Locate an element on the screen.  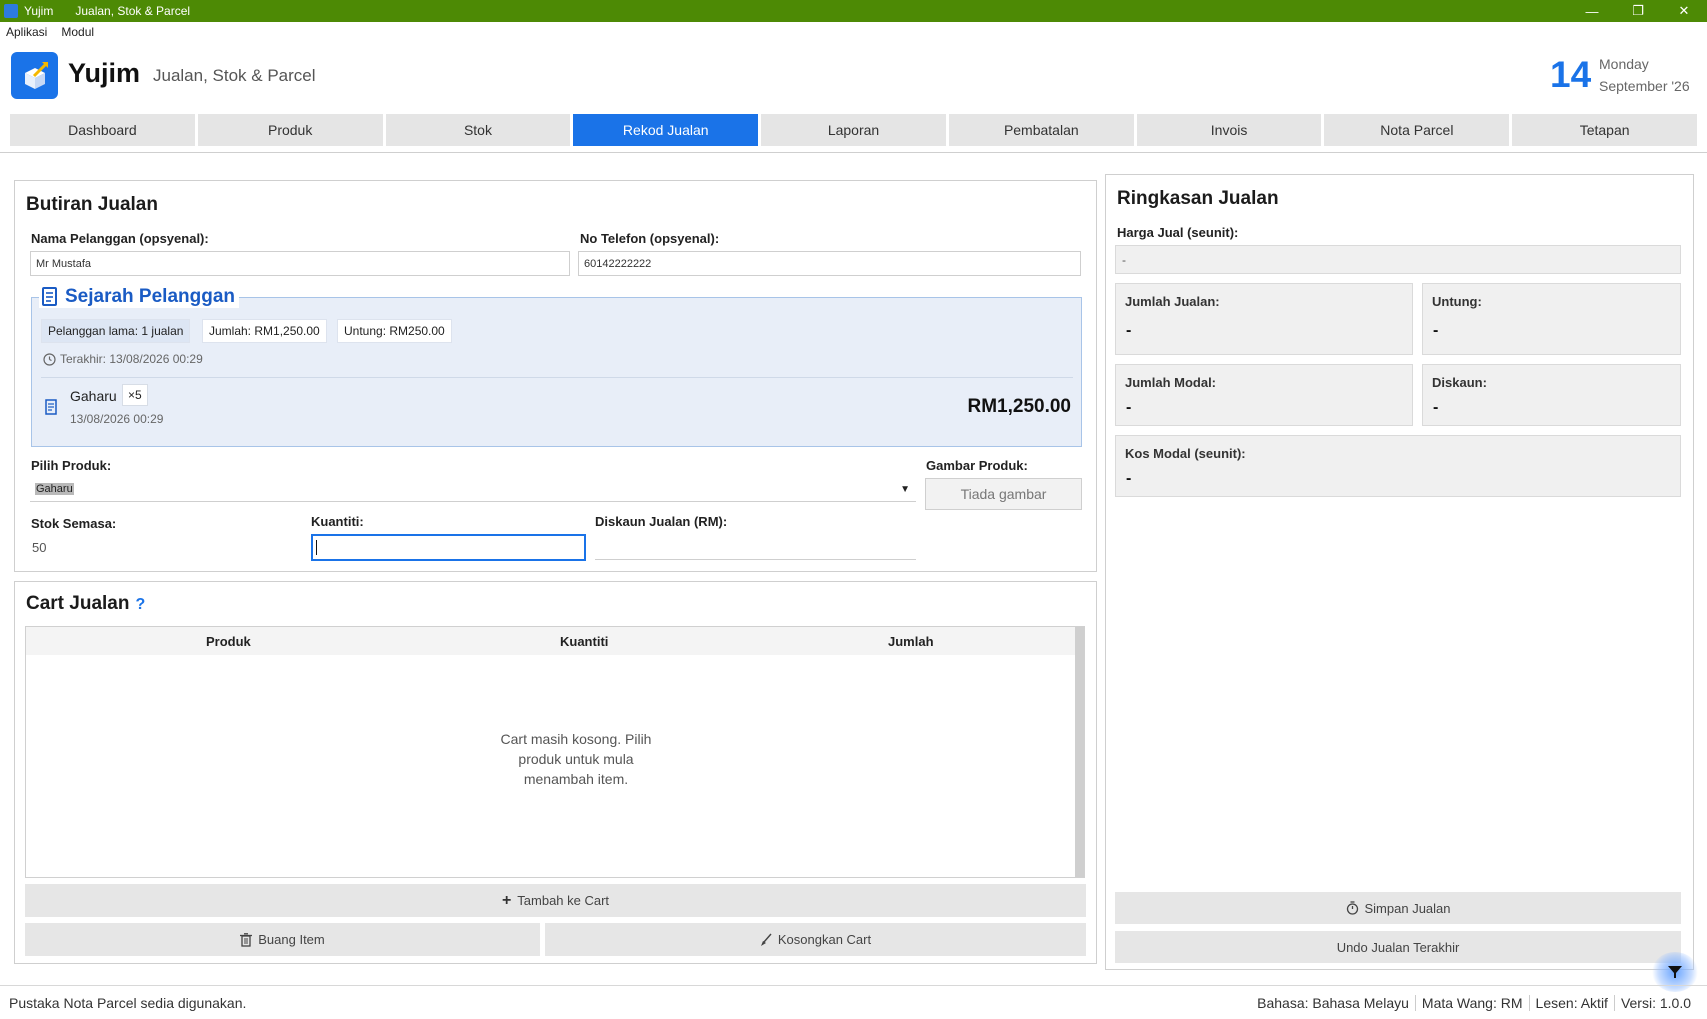
tab-nota-parcel: Nota Parcel is located at coordinates (1417, 130).